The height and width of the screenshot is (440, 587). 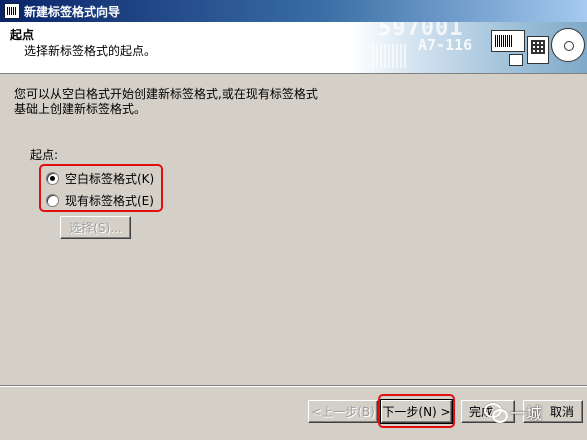 I want to click on page-title: 起点, so click(x=22, y=35).